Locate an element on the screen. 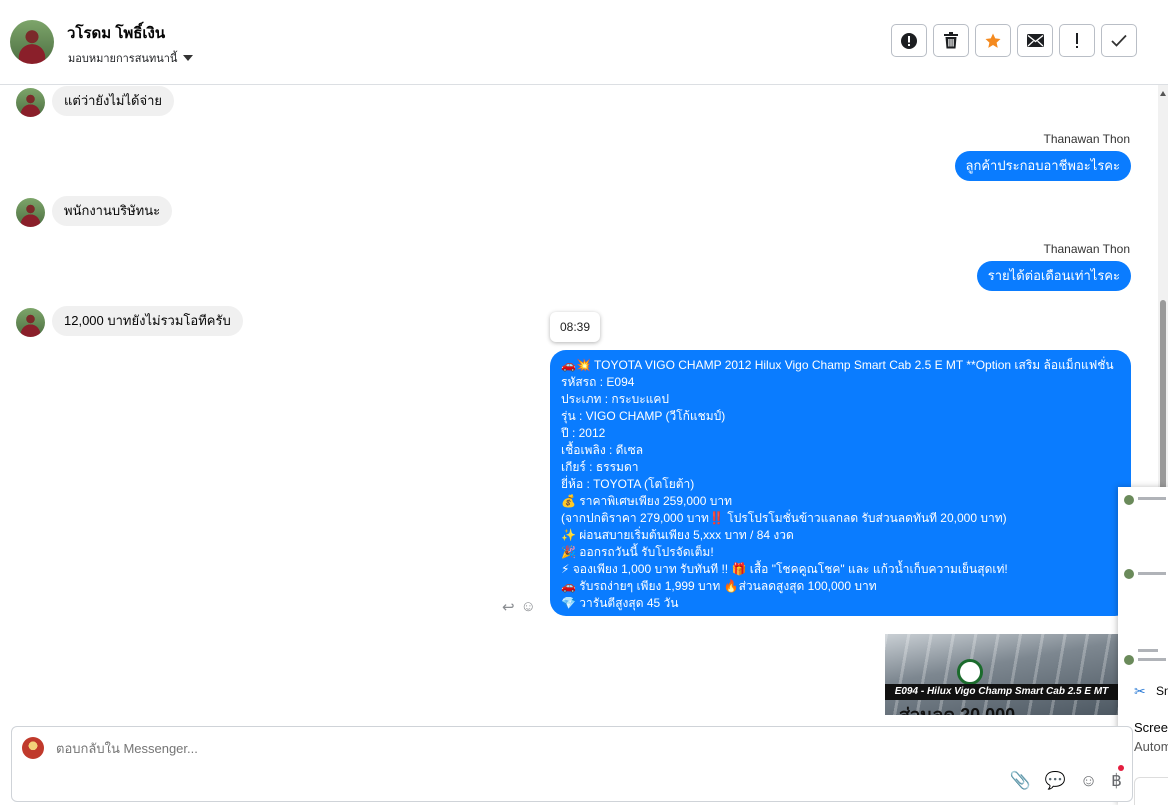  listing-line: รุ่น : VIGO CHAMP (วีโก้แชมป์) is located at coordinates (643, 416).